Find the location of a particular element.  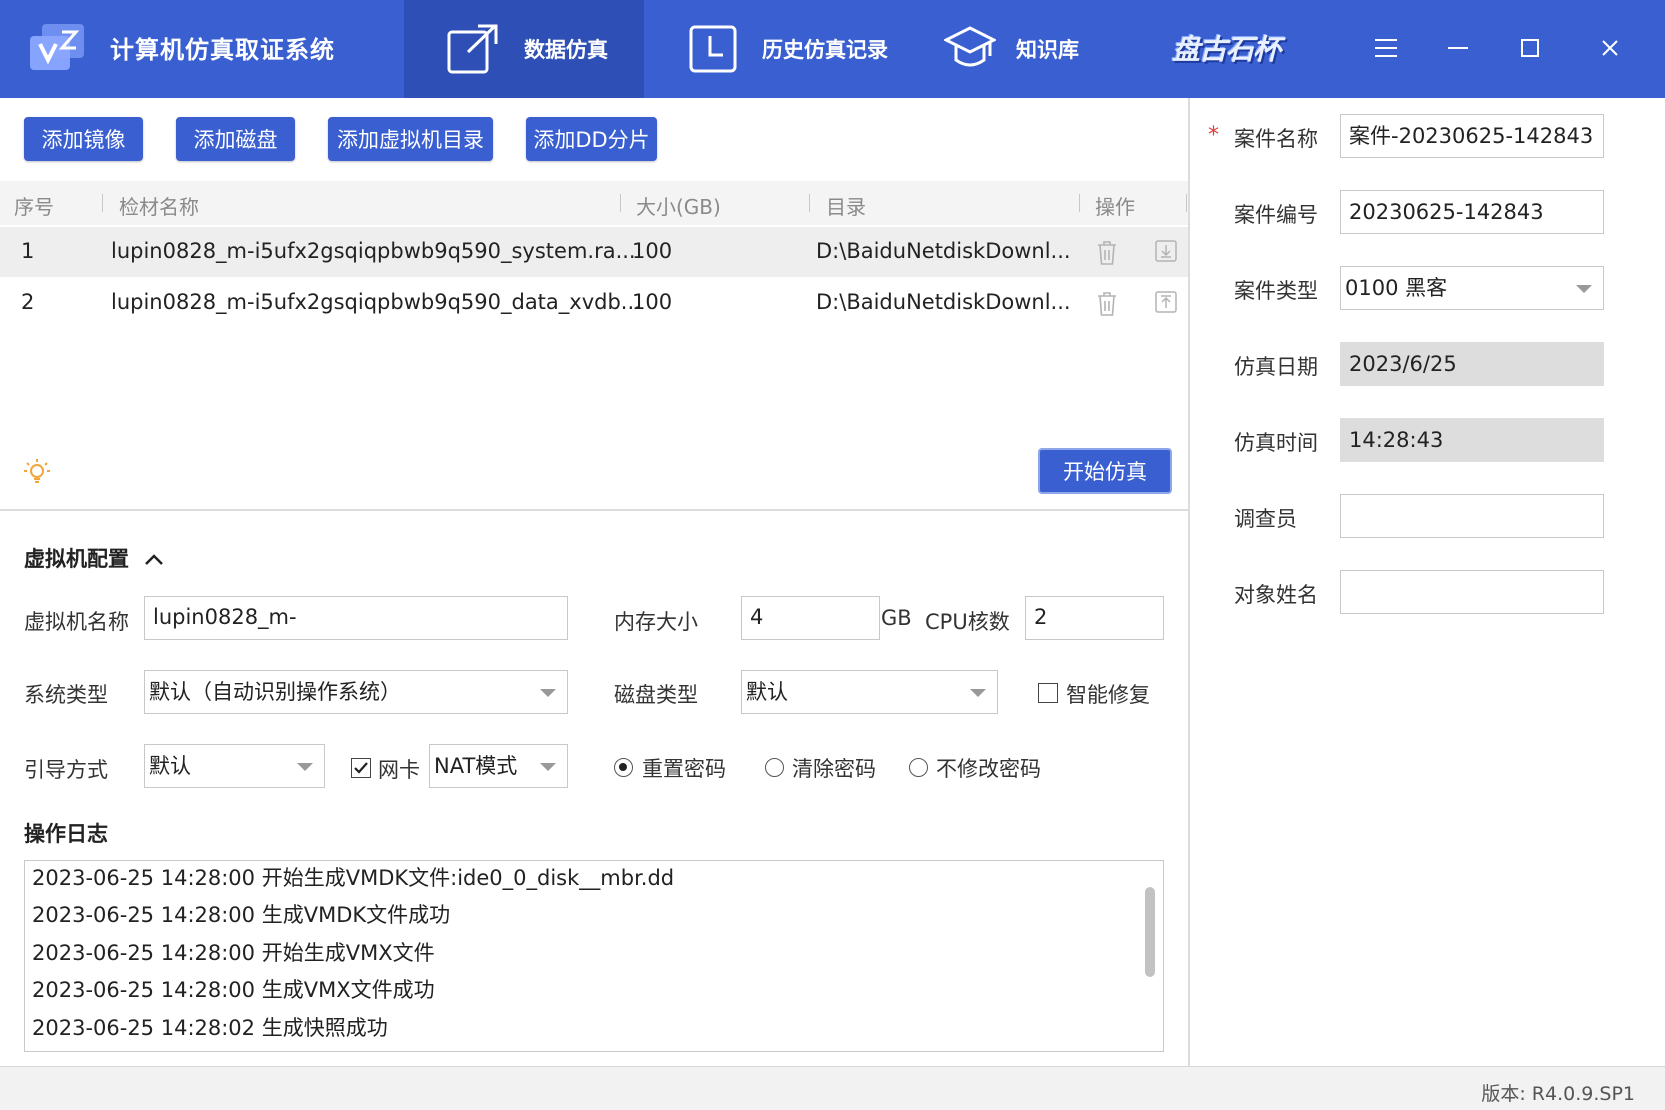

checkmark-icon is located at coordinates (361, 768).